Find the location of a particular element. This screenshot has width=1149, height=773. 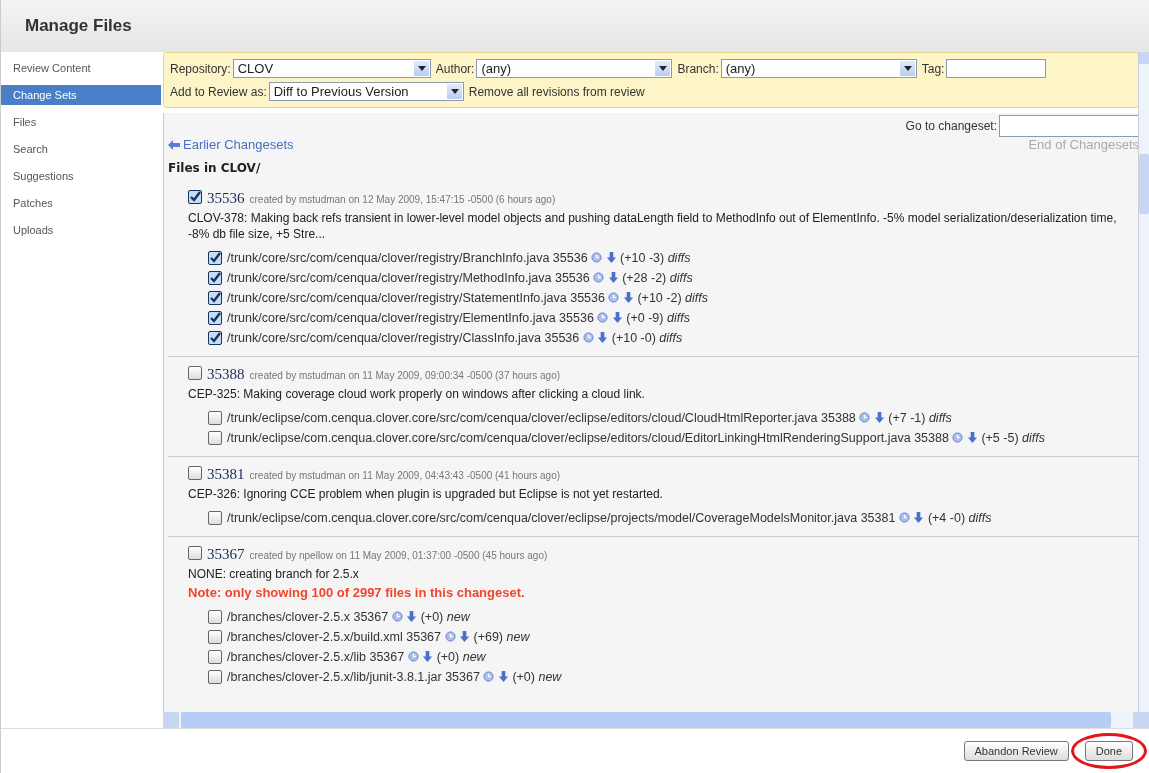

file-changes: (+7 -1) is located at coordinates (907, 418).